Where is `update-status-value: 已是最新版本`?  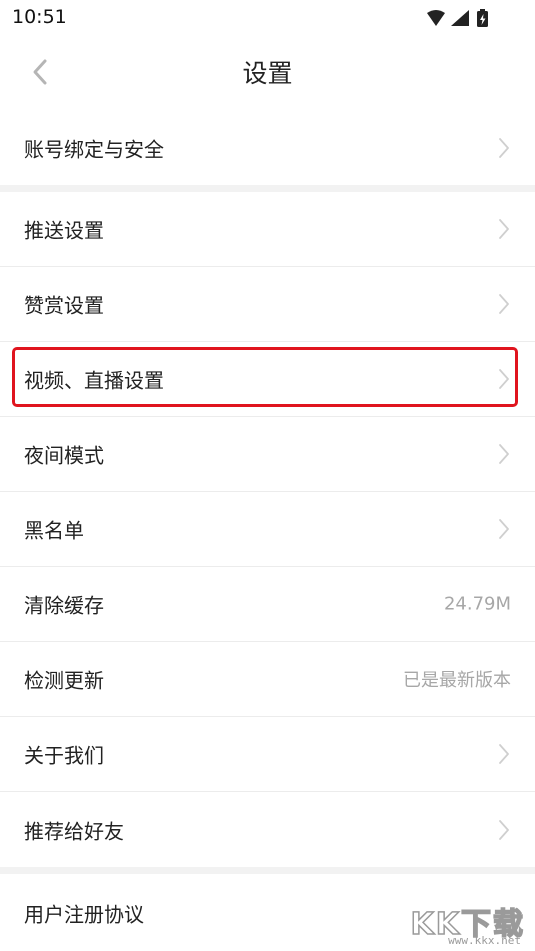 update-status-value: 已是最新版本 is located at coordinates (457, 680).